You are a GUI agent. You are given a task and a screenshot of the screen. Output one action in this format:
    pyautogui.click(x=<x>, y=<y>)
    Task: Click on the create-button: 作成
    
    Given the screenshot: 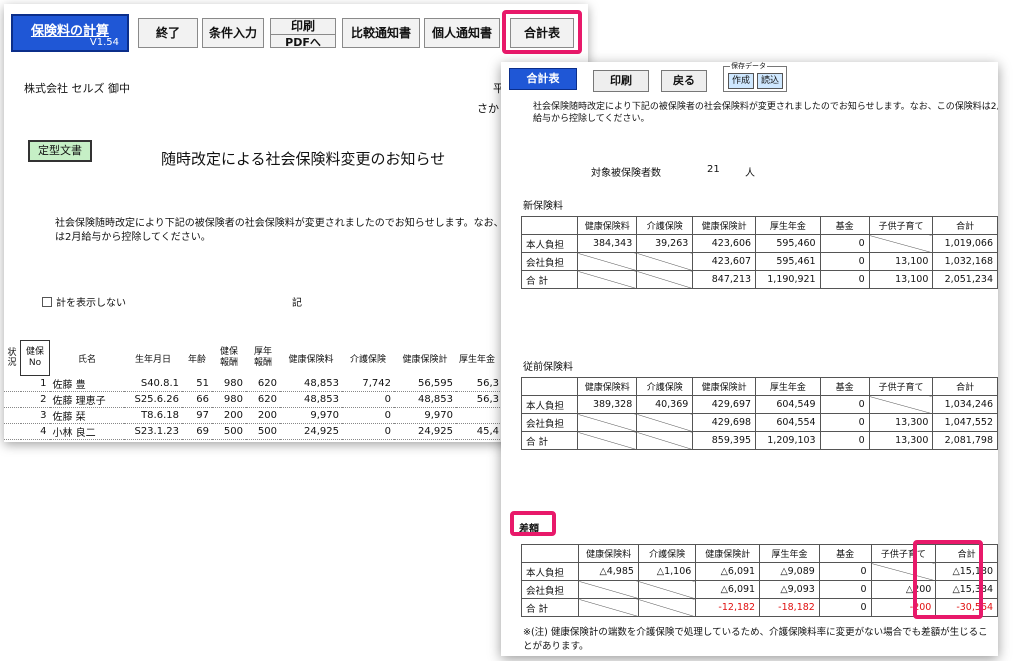 What is the action you would take?
    pyautogui.click(x=741, y=81)
    